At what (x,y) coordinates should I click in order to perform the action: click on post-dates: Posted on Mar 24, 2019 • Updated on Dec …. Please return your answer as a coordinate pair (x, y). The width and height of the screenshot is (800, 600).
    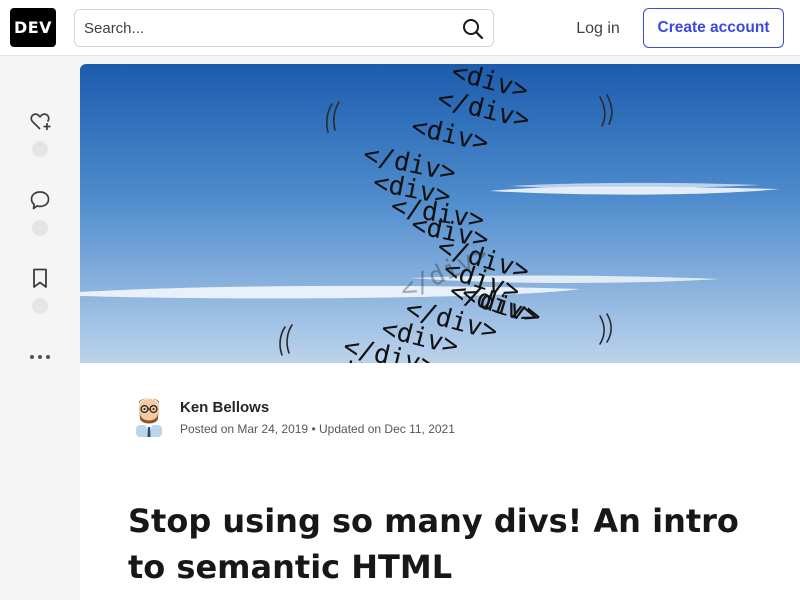
    Looking at the image, I should click on (317, 429).